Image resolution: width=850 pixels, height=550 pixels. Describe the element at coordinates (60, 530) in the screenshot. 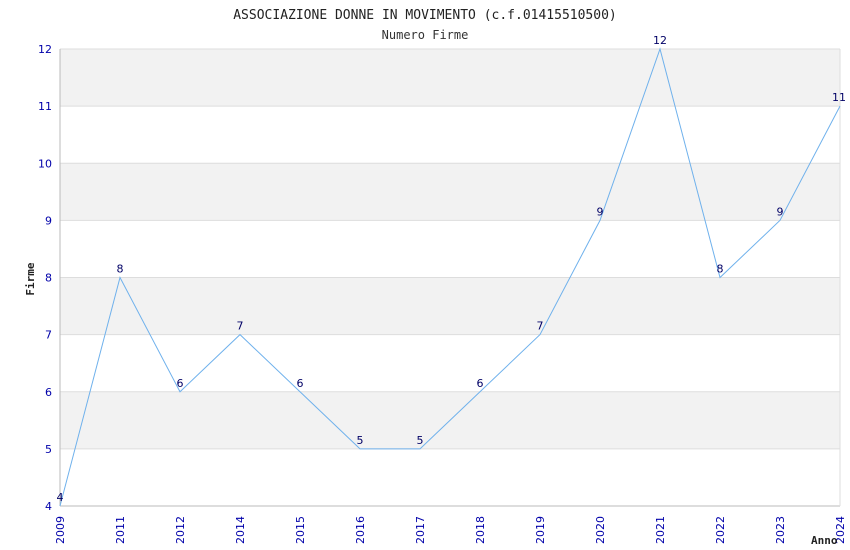

I see `x-tick-label: 2009` at that location.